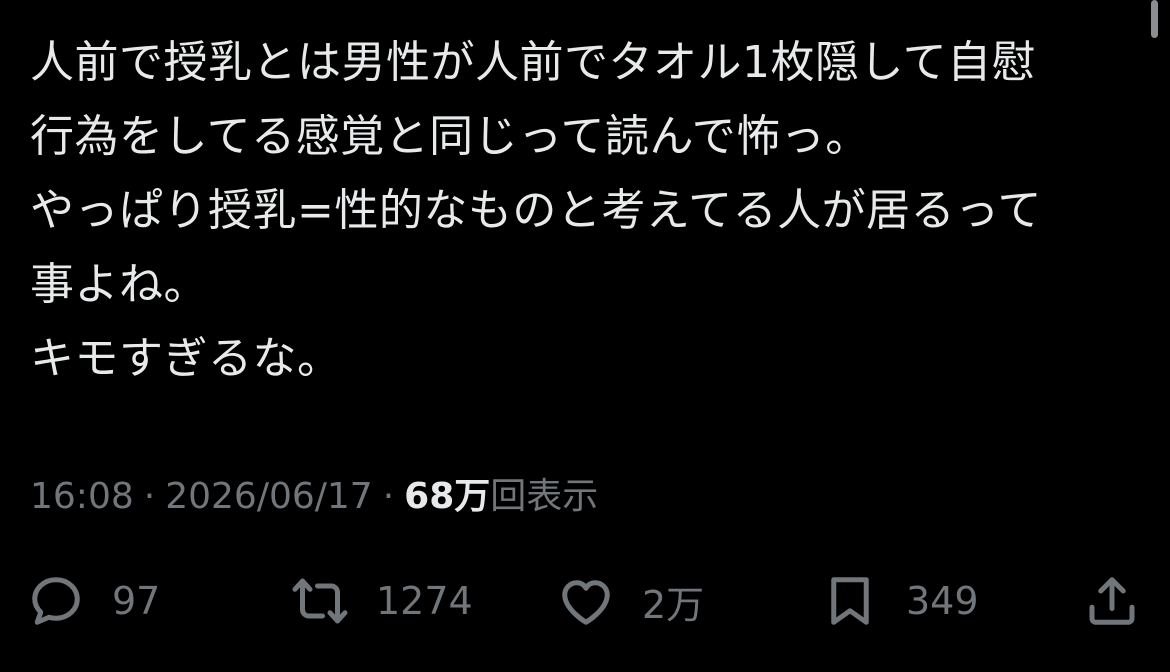 This screenshot has height=672, width=1170. What do you see at coordinates (424, 601) in the screenshot?
I see `retweet-count: 1274` at bounding box center [424, 601].